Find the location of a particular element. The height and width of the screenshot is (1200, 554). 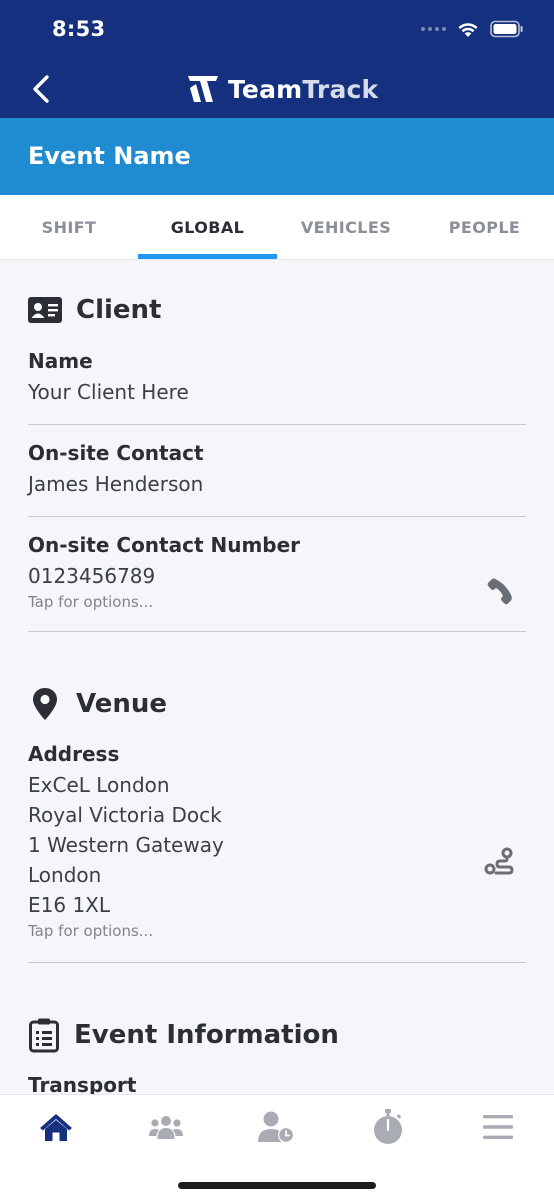

menu-icon is located at coordinates (498, 1127).